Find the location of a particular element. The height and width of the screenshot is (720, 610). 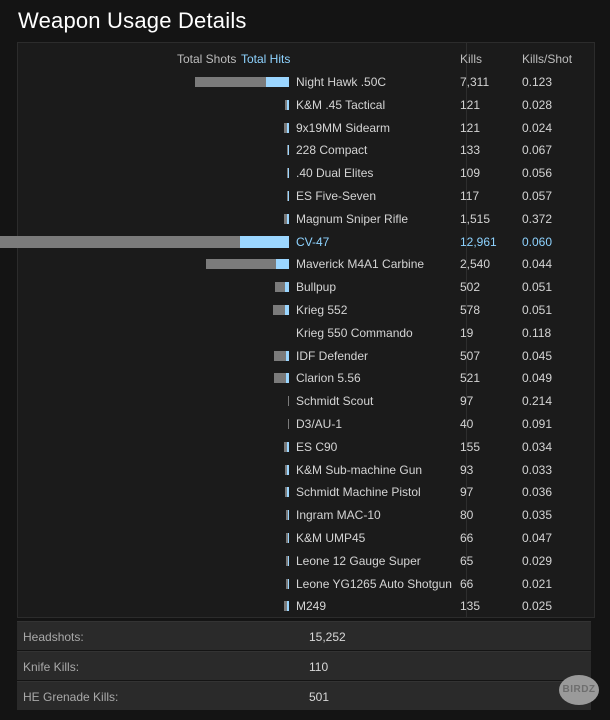

summary-headshots: Headshots: 15,252 is located at coordinates (304, 635).